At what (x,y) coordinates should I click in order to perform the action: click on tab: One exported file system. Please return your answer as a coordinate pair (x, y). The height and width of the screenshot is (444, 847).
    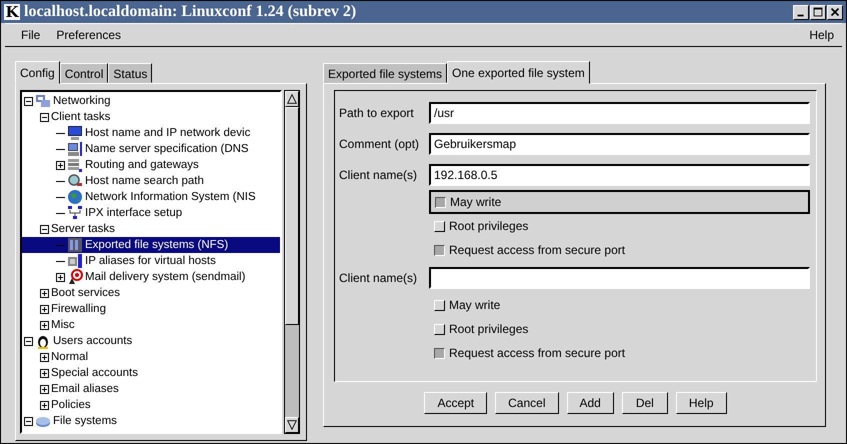
    Looking at the image, I should click on (518, 72).